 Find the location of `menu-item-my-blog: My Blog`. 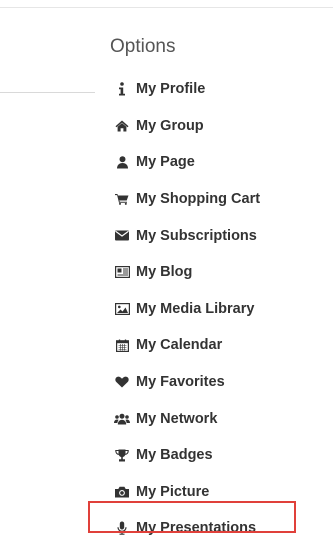

menu-item-my-blog: My Blog is located at coordinates (187, 272).